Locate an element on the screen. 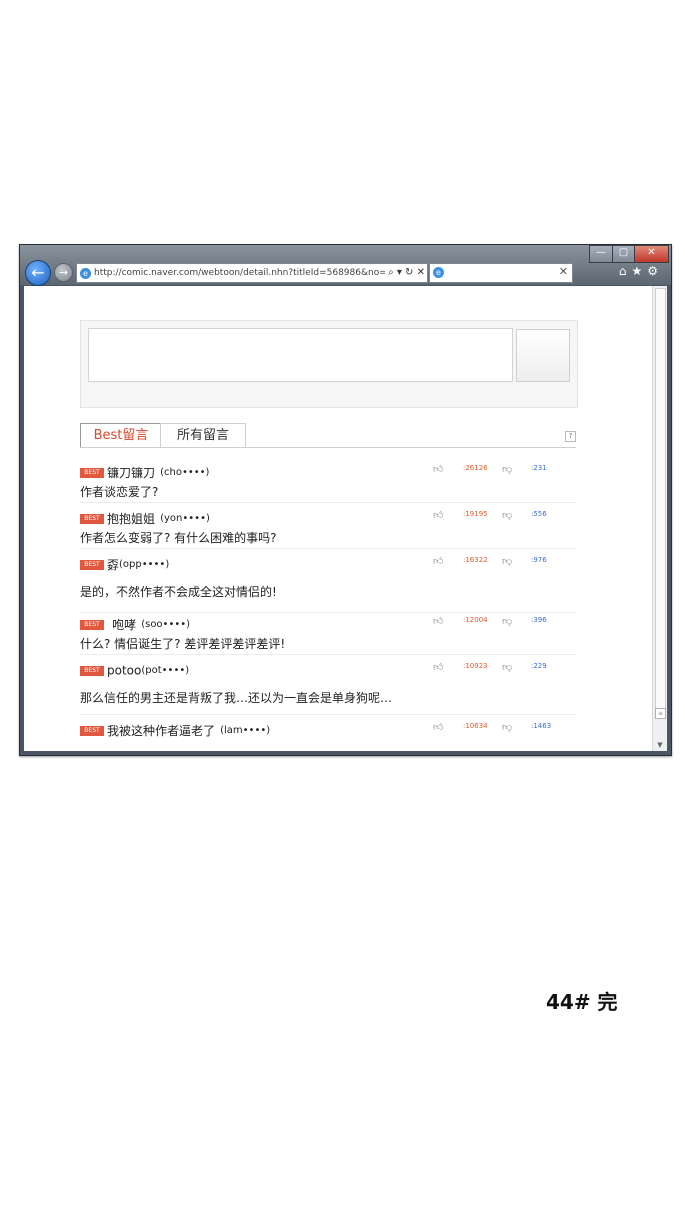  like-count: :19195 is located at coordinates (475, 514).